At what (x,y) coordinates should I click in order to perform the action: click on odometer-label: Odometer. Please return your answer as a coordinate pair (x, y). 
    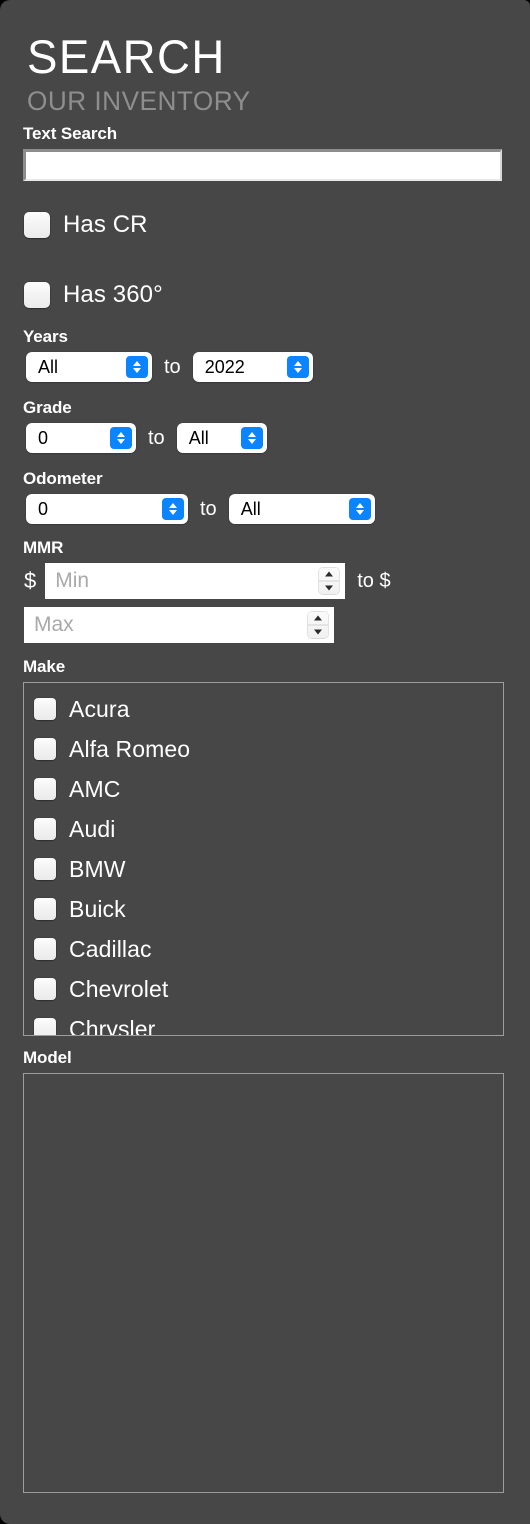
    Looking at the image, I should click on (63, 478).